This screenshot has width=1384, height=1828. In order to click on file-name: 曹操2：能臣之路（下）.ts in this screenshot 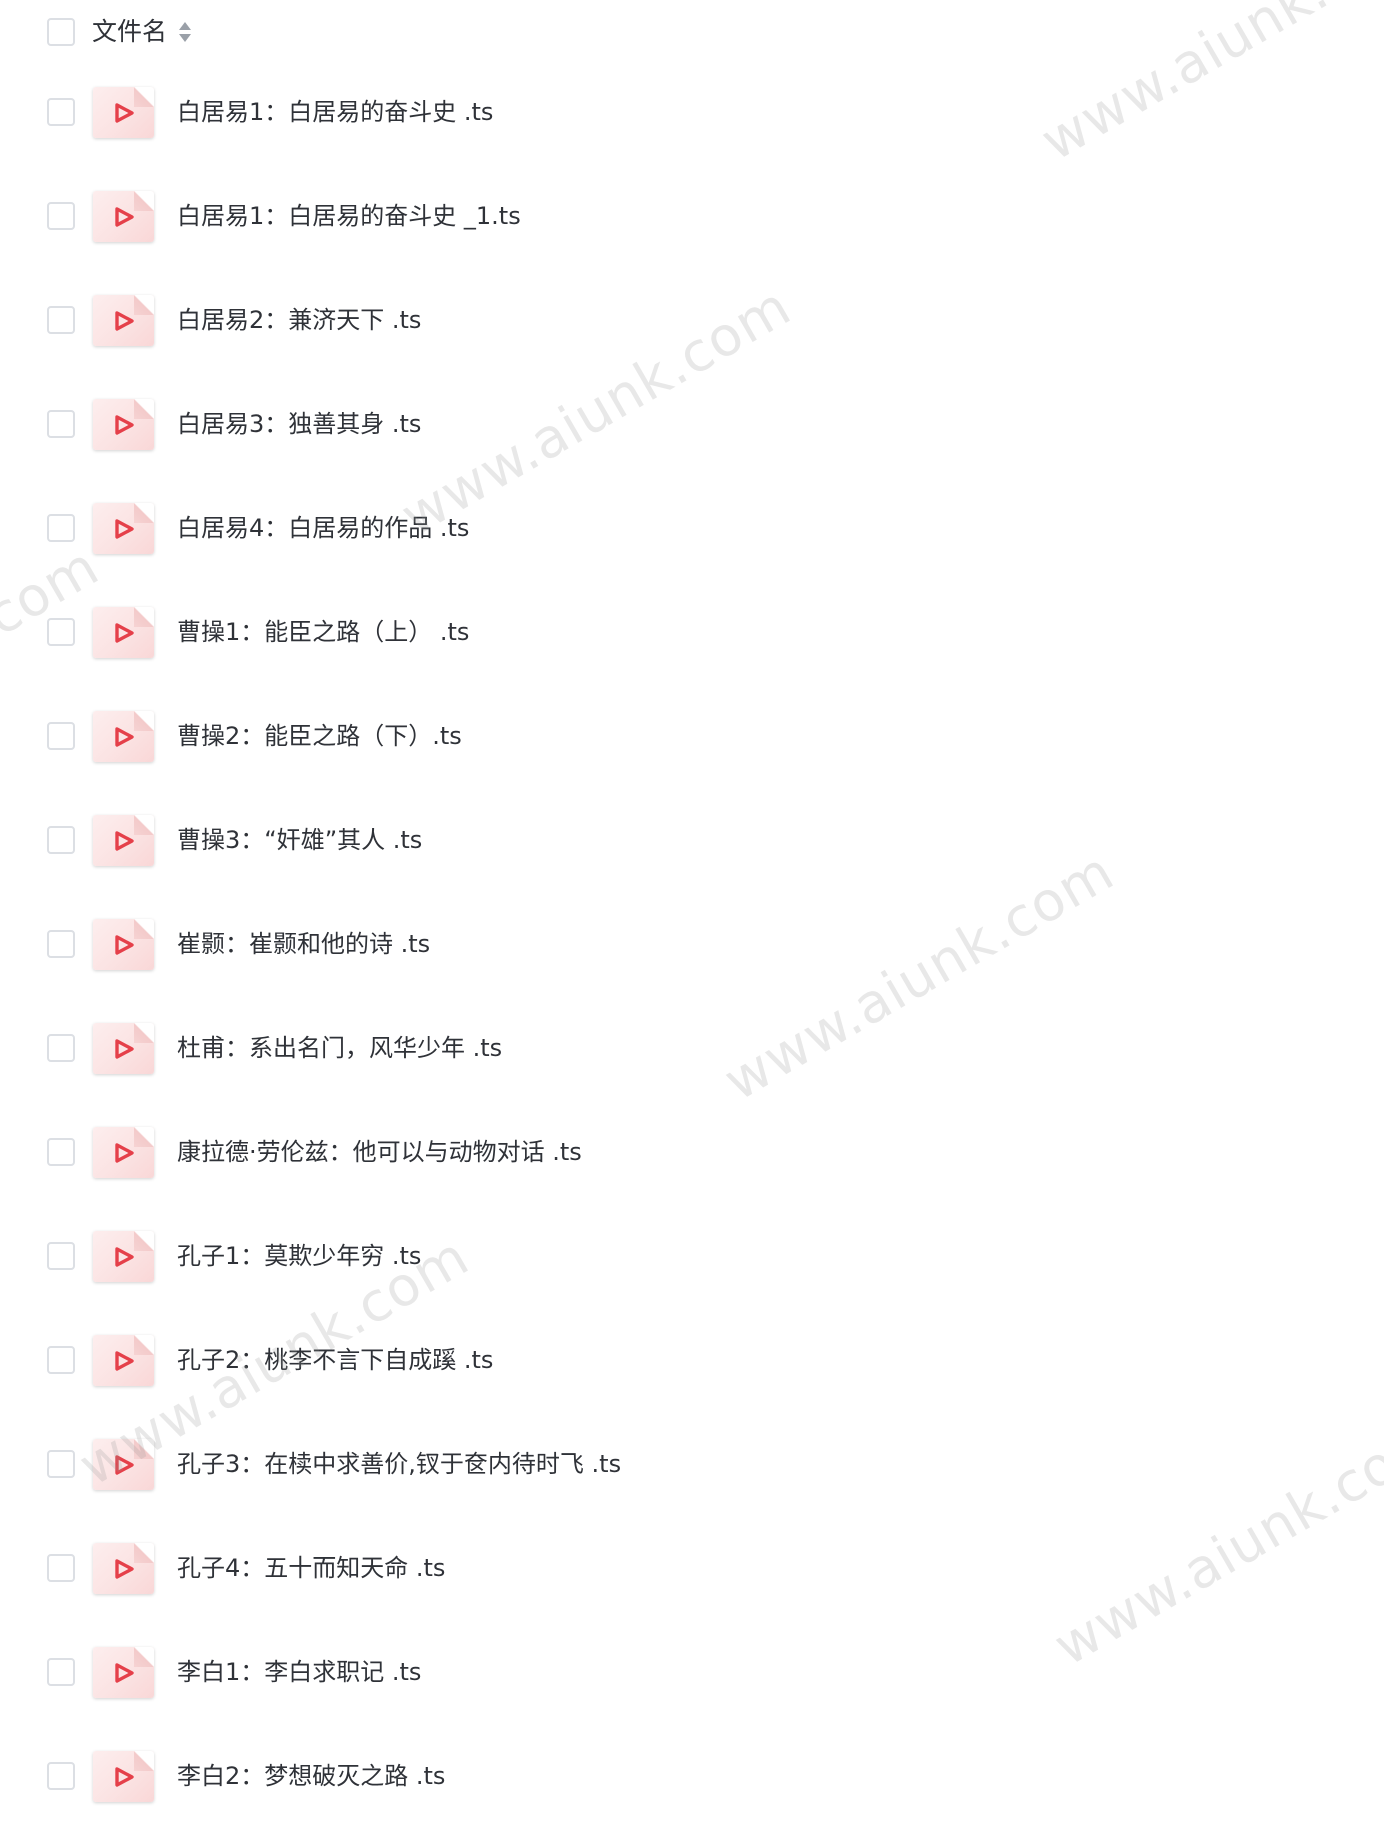, I will do `click(319, 736)`.